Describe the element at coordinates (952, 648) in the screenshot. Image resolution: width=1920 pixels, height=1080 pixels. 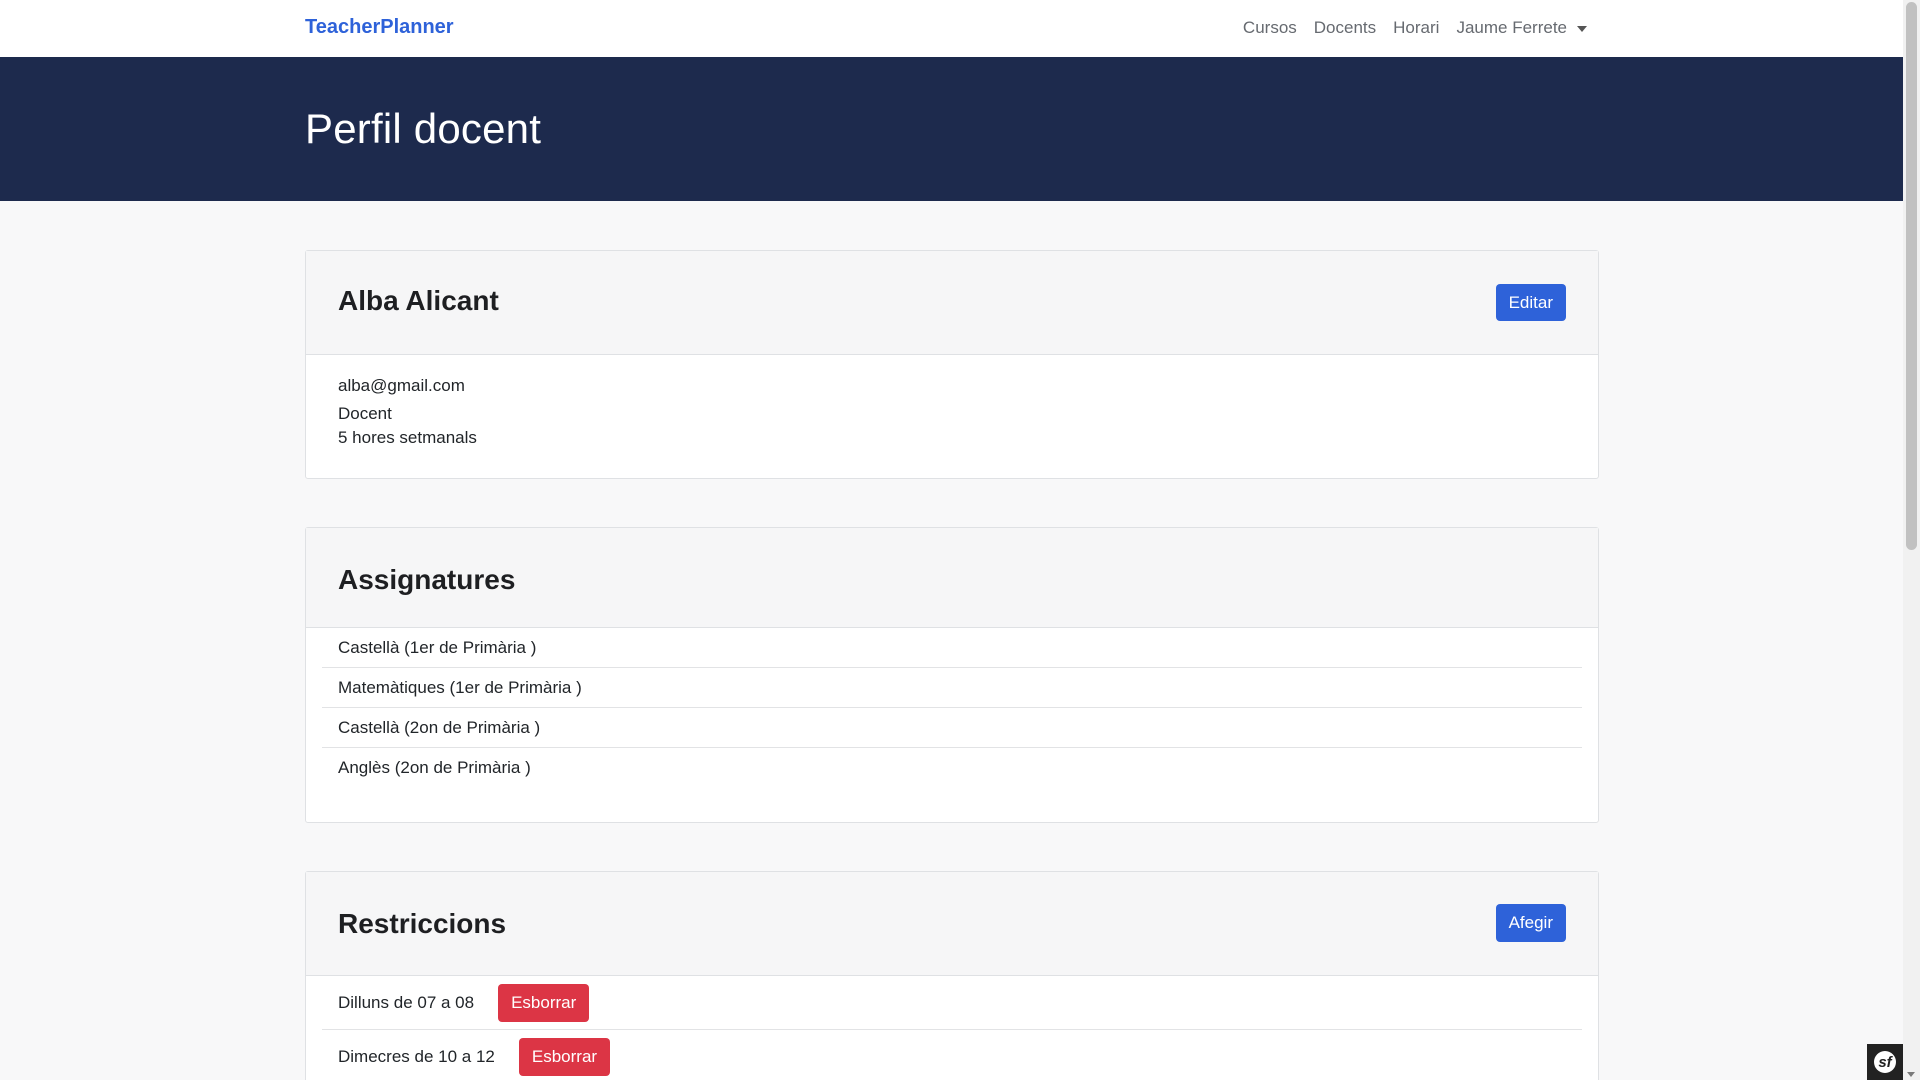
I see `subject-item: Castellà (1er de Primària )` at that location.